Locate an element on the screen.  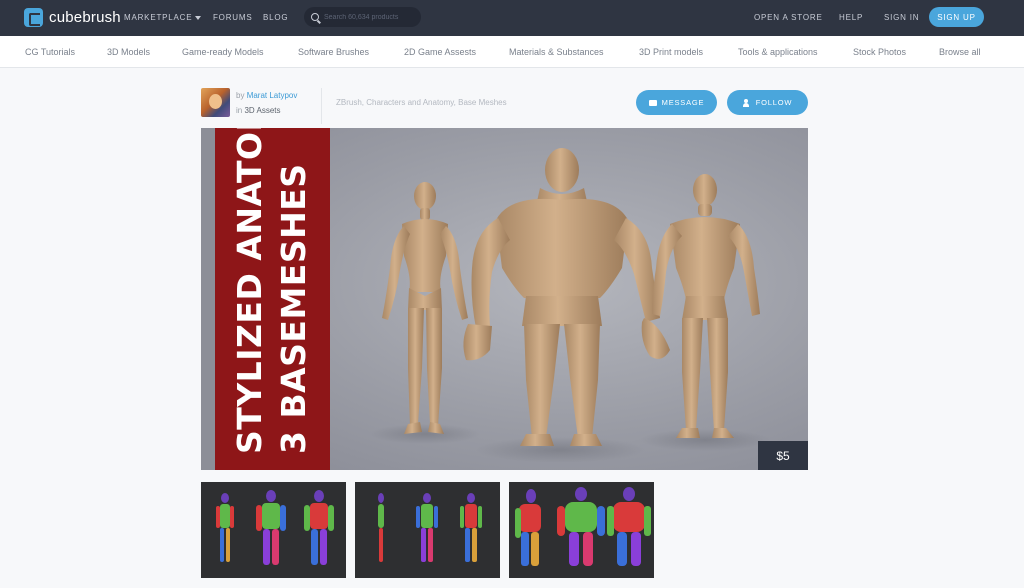
chevron-down-icon is located at coordinates (198, 17).